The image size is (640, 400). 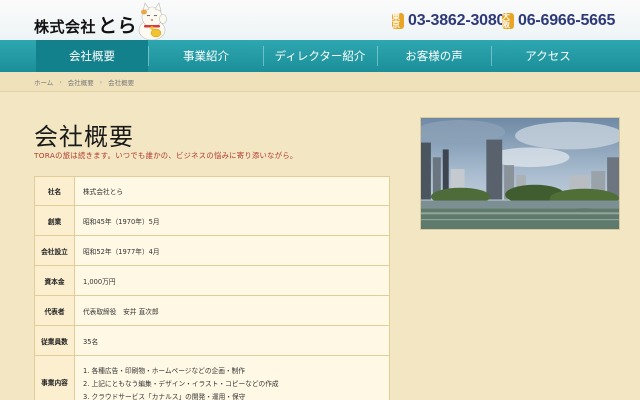 What do you see at coordinates (548, 56) in the screenshot?
I see `nav-item-access: アクセス` at bounding box center [548, 56].